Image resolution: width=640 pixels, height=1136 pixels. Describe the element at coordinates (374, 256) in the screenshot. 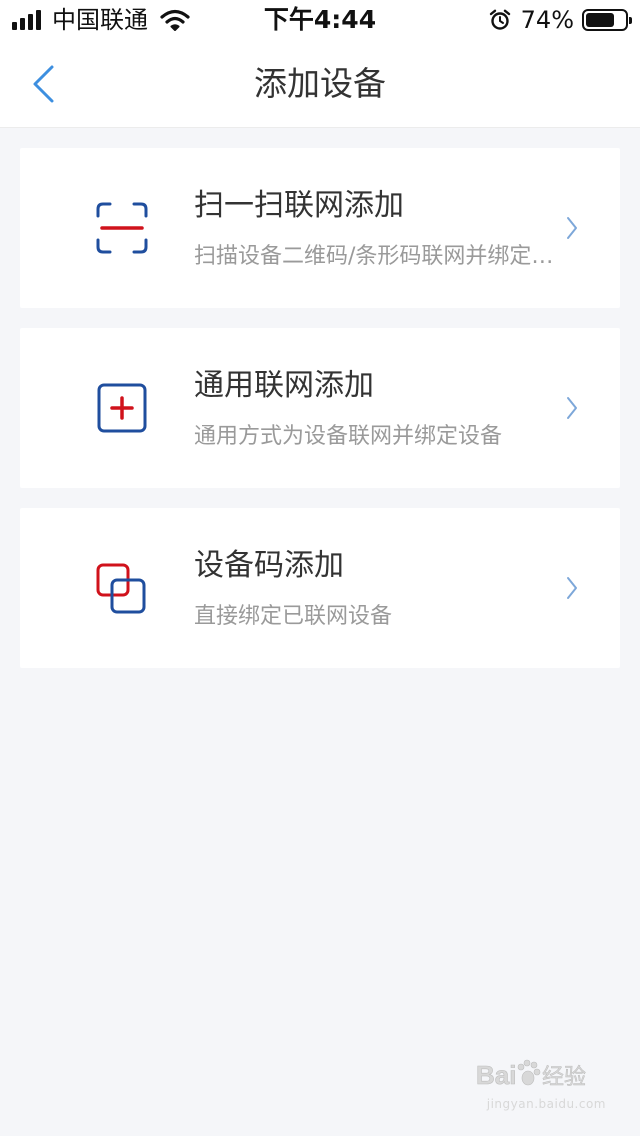

I see `option-subtitle: 扫描设备二维码/条形码联网并绑定设备` at that location.